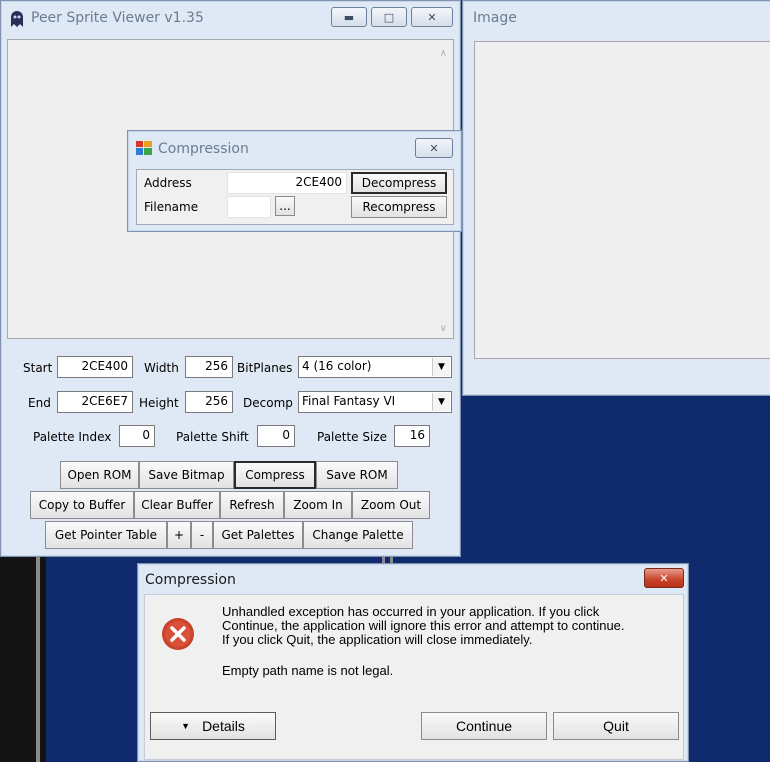  What do you see at coordinates (308, 670) in the screenshot?
I see `error-detail: Empty path name is not legal.` at bounding box center [308, 670].